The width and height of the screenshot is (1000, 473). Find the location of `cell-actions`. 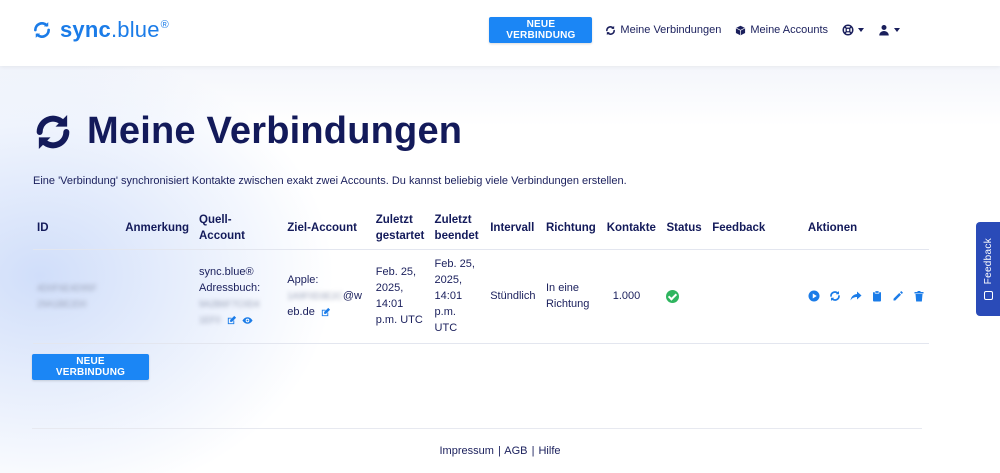

cell-actions is located at coordinates (861, 296).